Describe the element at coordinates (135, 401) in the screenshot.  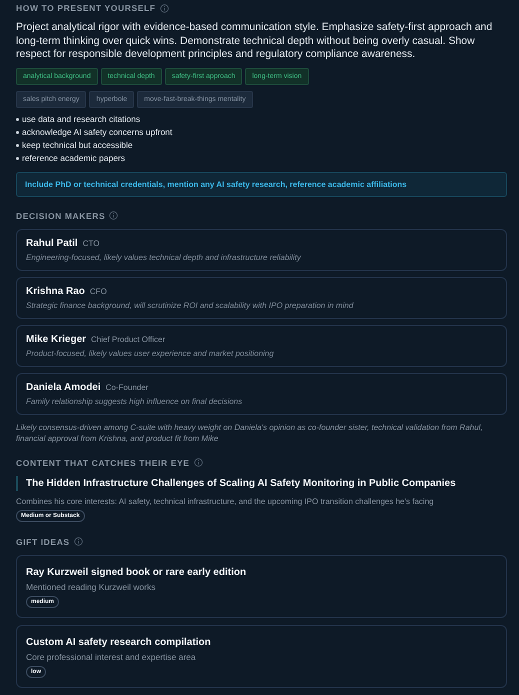
I see `person-note: Family relationship suggests high influence on final decisions` at that location.